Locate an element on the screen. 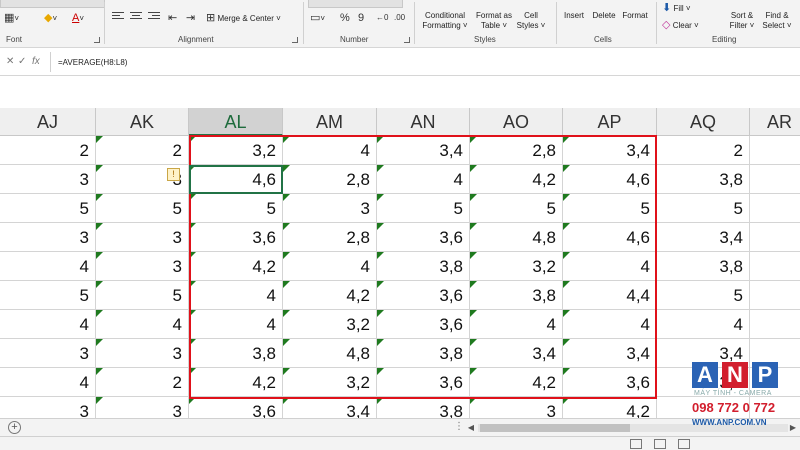 Image resolution: width=800 pixels, height=450 pixels. align-right-icon is located at coordinates (154, 17).